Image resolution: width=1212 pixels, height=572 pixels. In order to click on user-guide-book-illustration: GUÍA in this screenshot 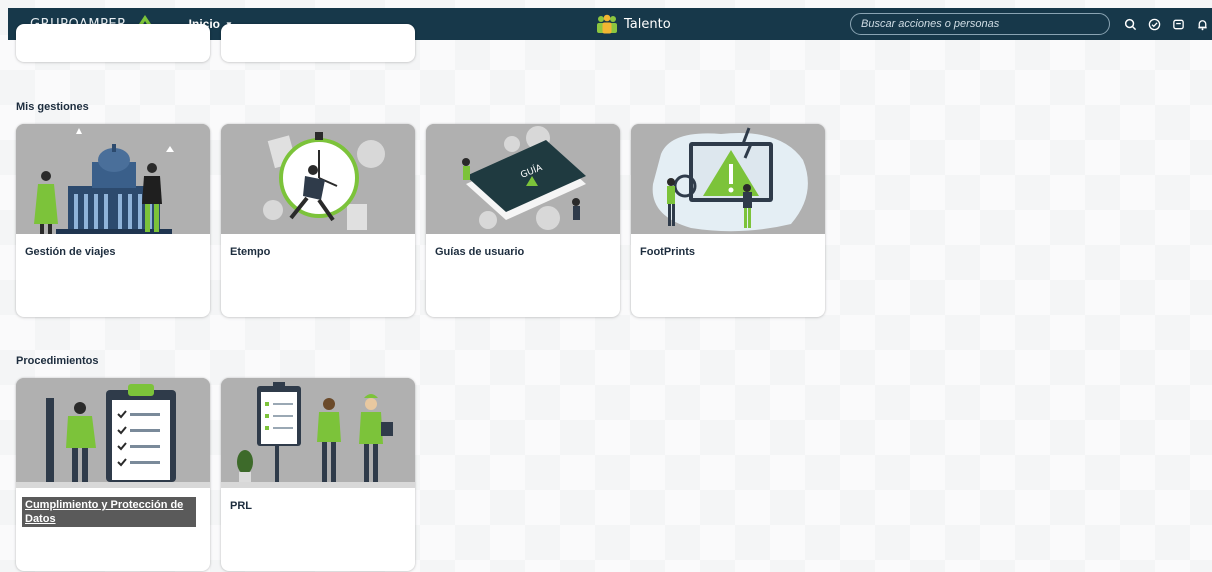, I will do `click(523, 179)`.